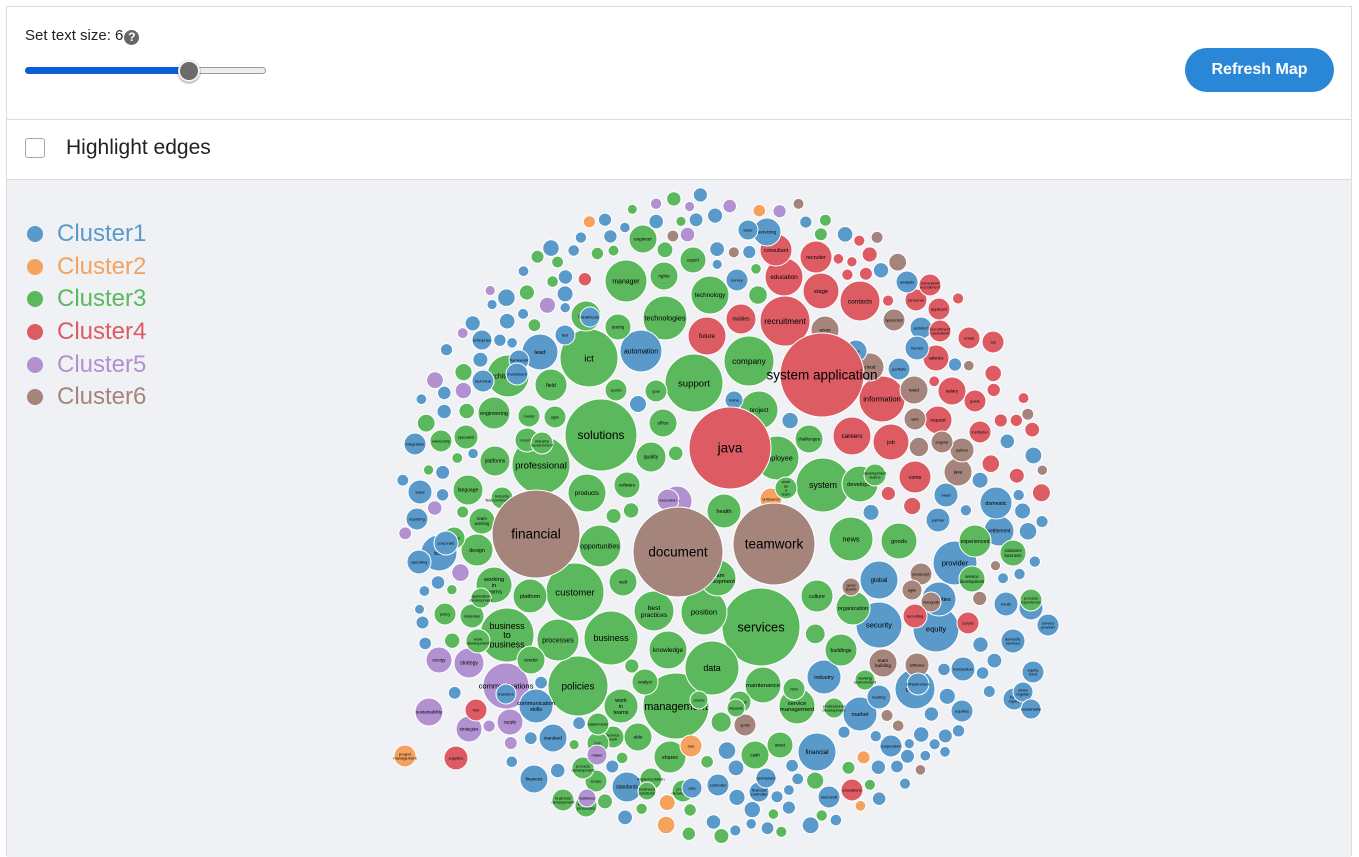 The width and height of the screenshot is (1359, 857). I want to click on refresh-map-button: Refresh Map, so click(1259, 70).